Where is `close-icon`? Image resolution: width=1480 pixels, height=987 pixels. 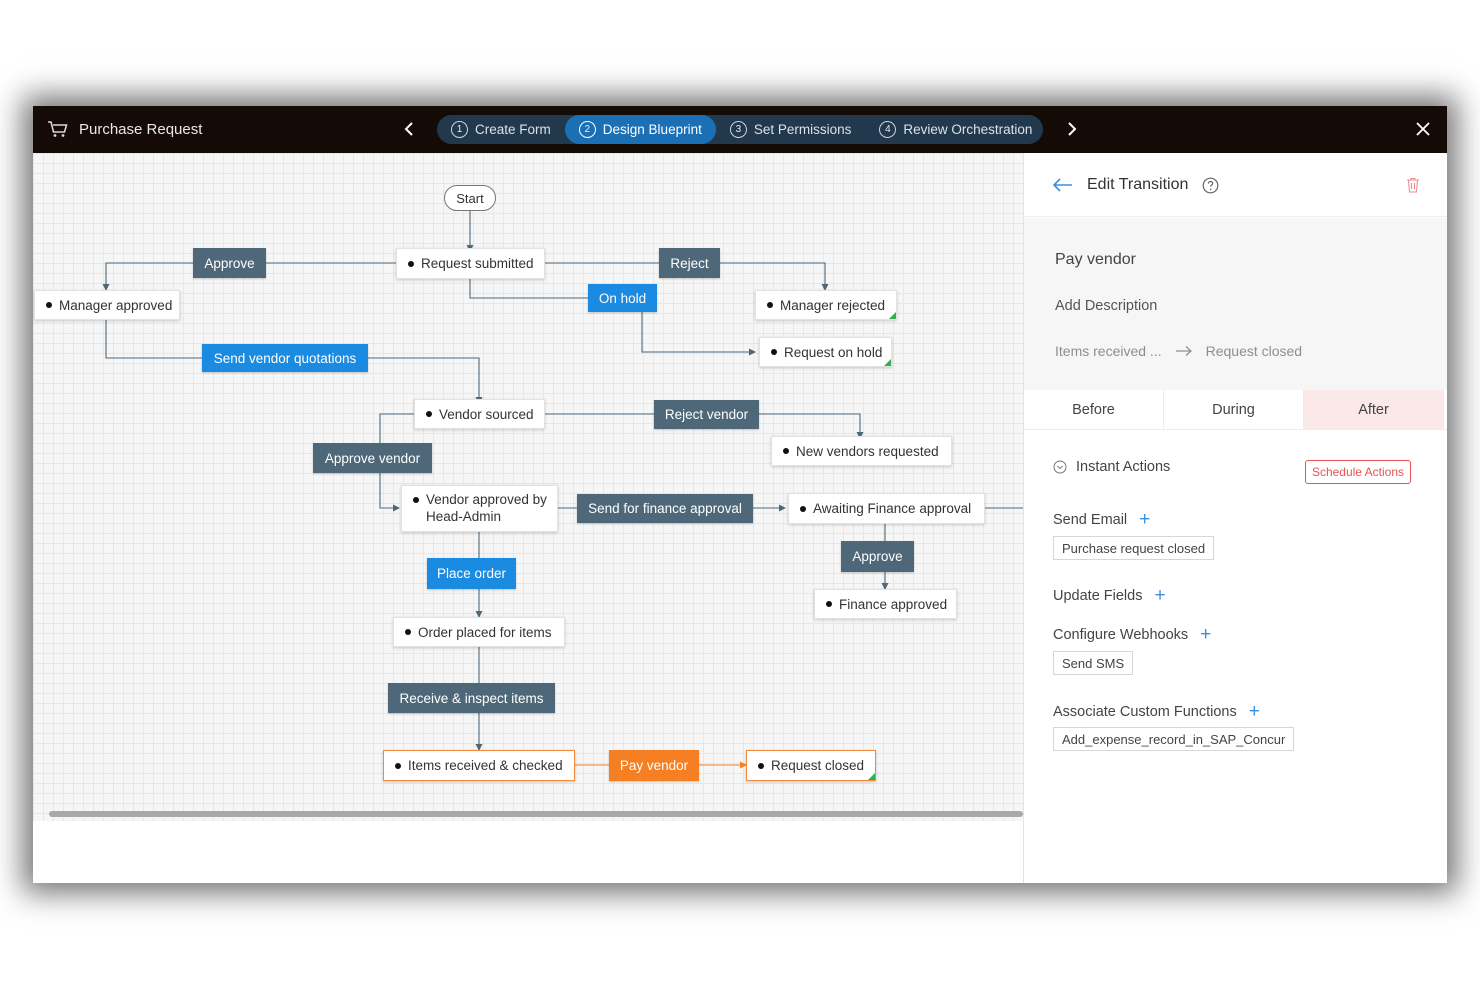 close-icon is located at coordinates (1423, 129).